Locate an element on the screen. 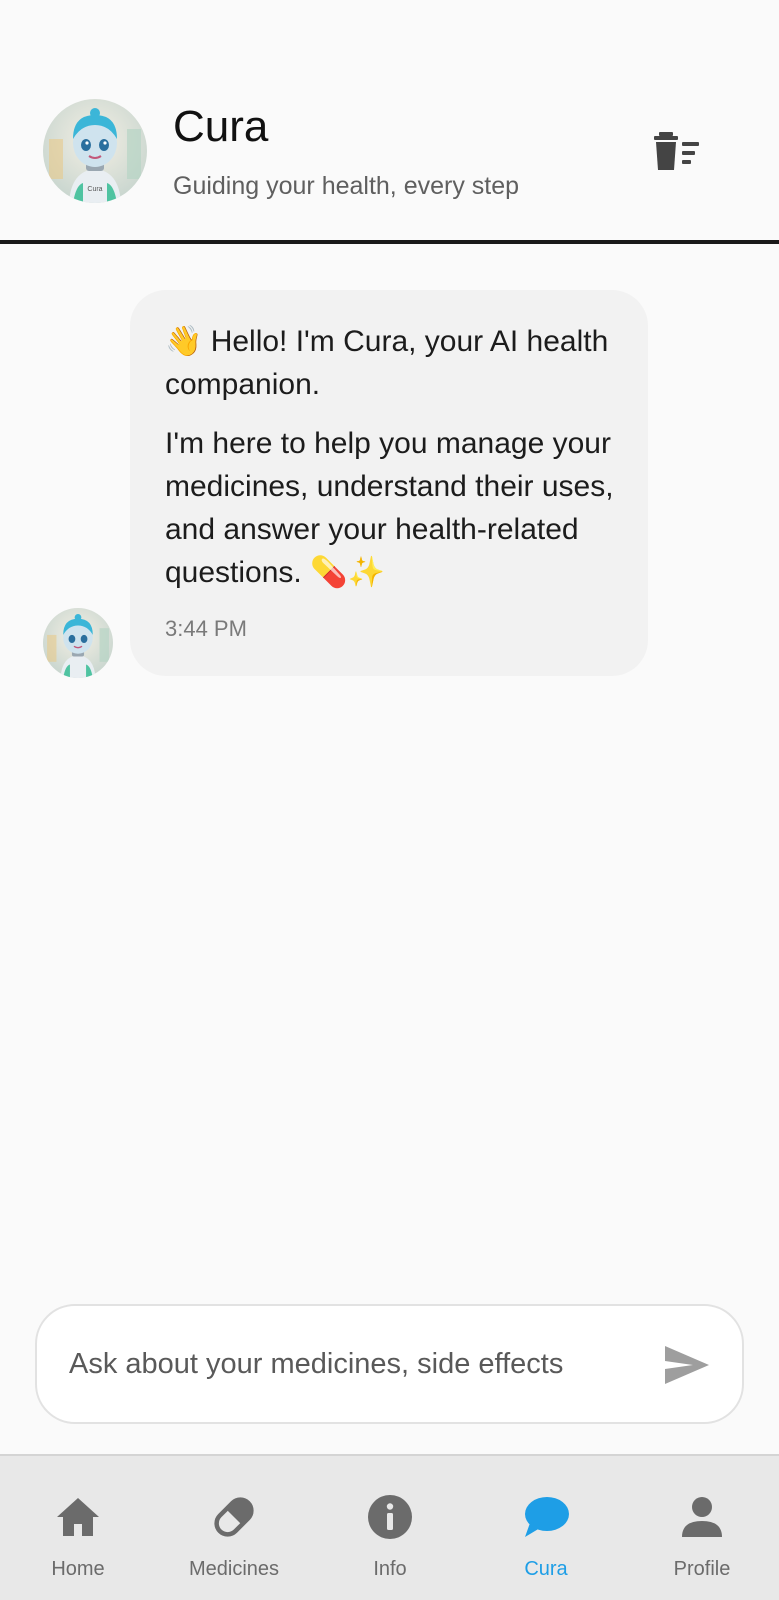 This screenshot has height=1600, width=779. nav-item-home: Home is located at coordinates (78, 1528).